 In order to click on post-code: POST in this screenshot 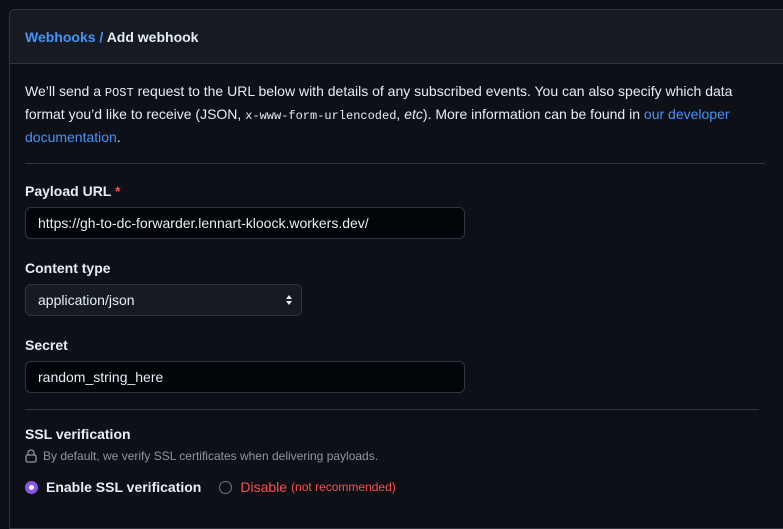, I will do `click(119, 93)`.